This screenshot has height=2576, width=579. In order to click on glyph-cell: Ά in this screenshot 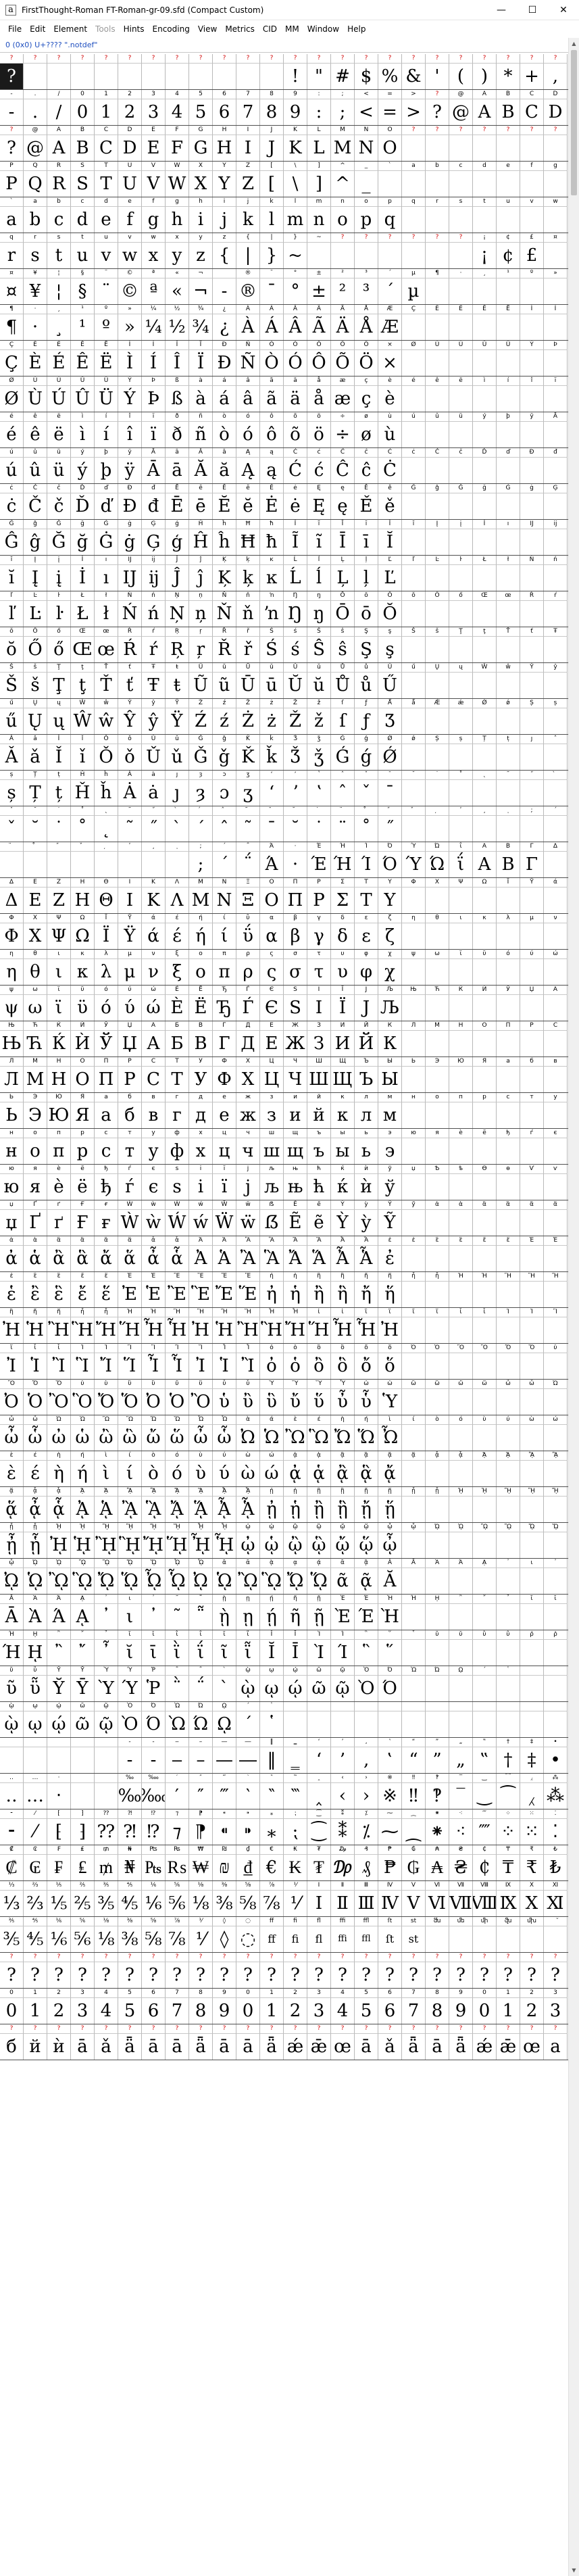, I will do `click(272, 864)`.